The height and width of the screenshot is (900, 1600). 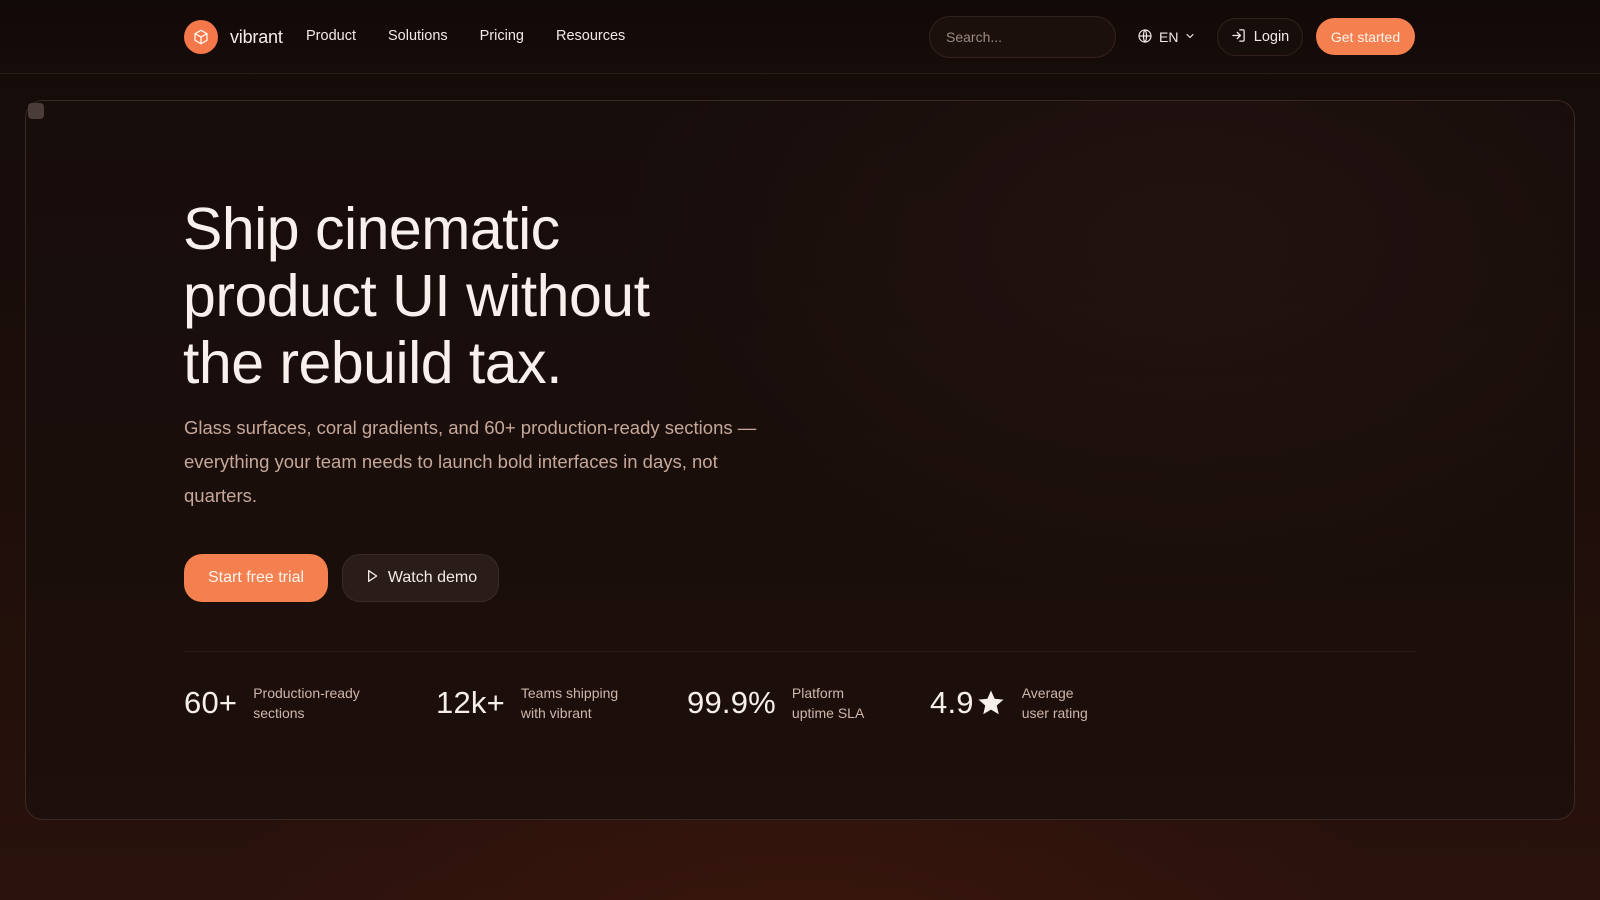 I want to click on language-label: EN, so click(x=1169, y=37).